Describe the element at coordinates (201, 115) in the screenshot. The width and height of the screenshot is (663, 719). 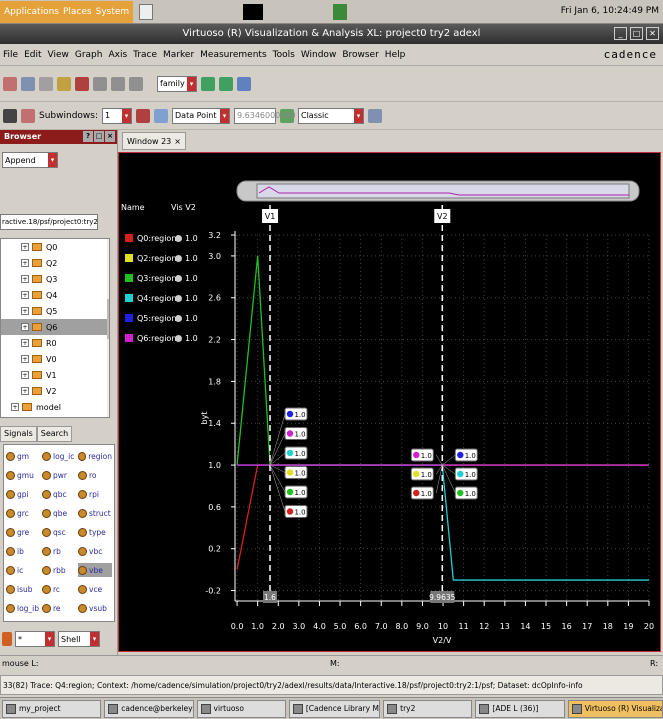
I see `marker-type-combo: Data Point ▾` at that location.